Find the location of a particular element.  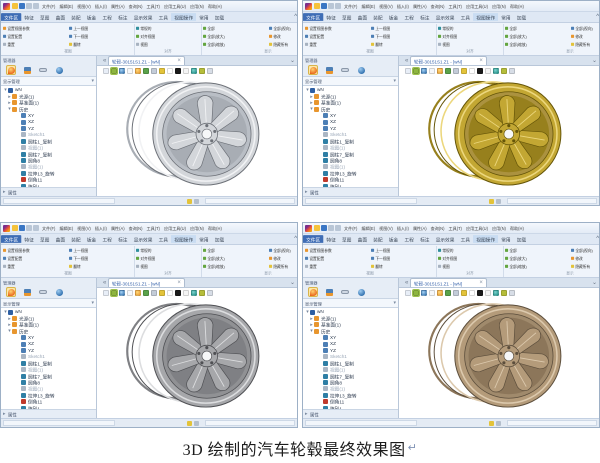

ribbon-button: 全部(缩放) is located at coordinates (525, 266).